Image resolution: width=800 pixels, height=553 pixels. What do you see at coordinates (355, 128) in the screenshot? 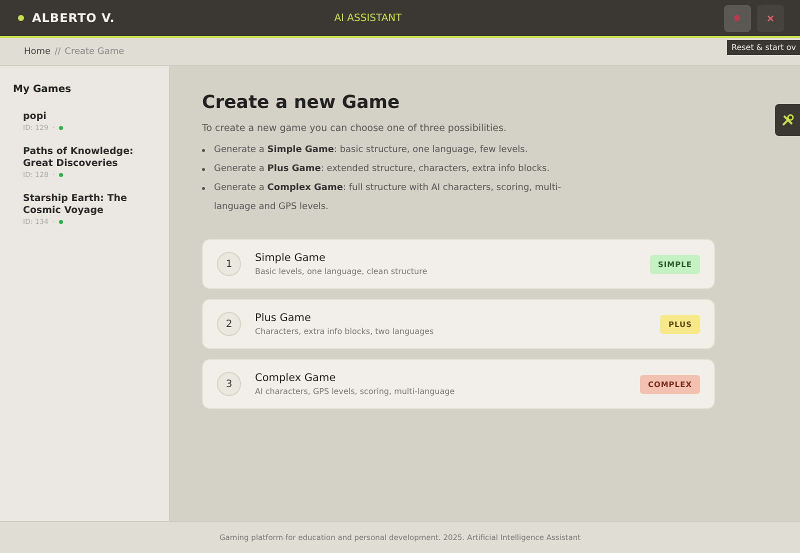
I see `intro-text: To create a new game you can choose one of three possibilities.` at bounding box center [355, 128].